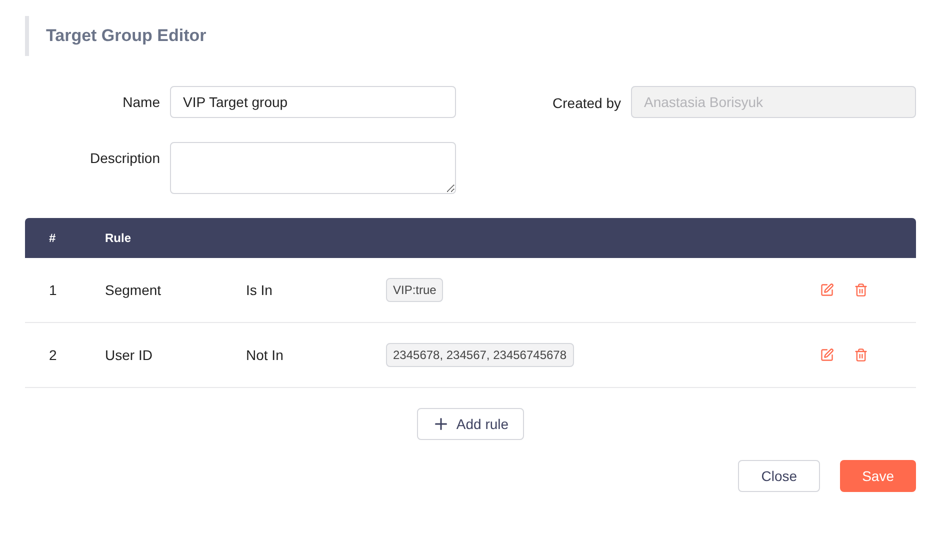  What do you see at coordinates (265, 355) in the screenshot?
I see `table-cell-text: Not In` at bounding box center [265, 355].